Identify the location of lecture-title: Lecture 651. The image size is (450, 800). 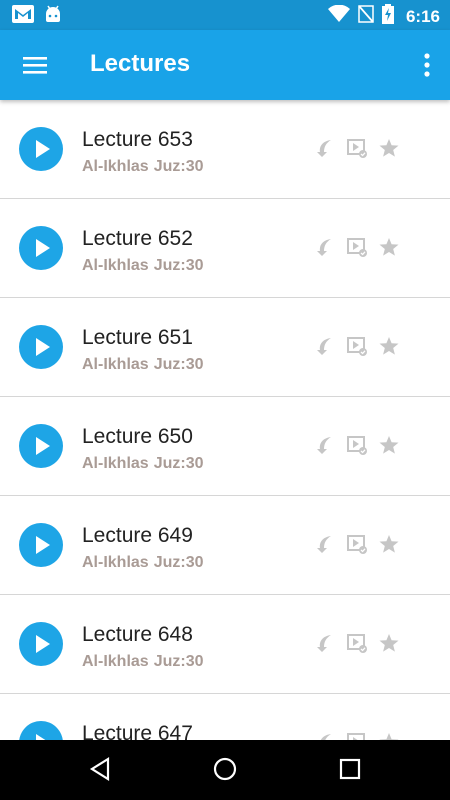
(137, 337).